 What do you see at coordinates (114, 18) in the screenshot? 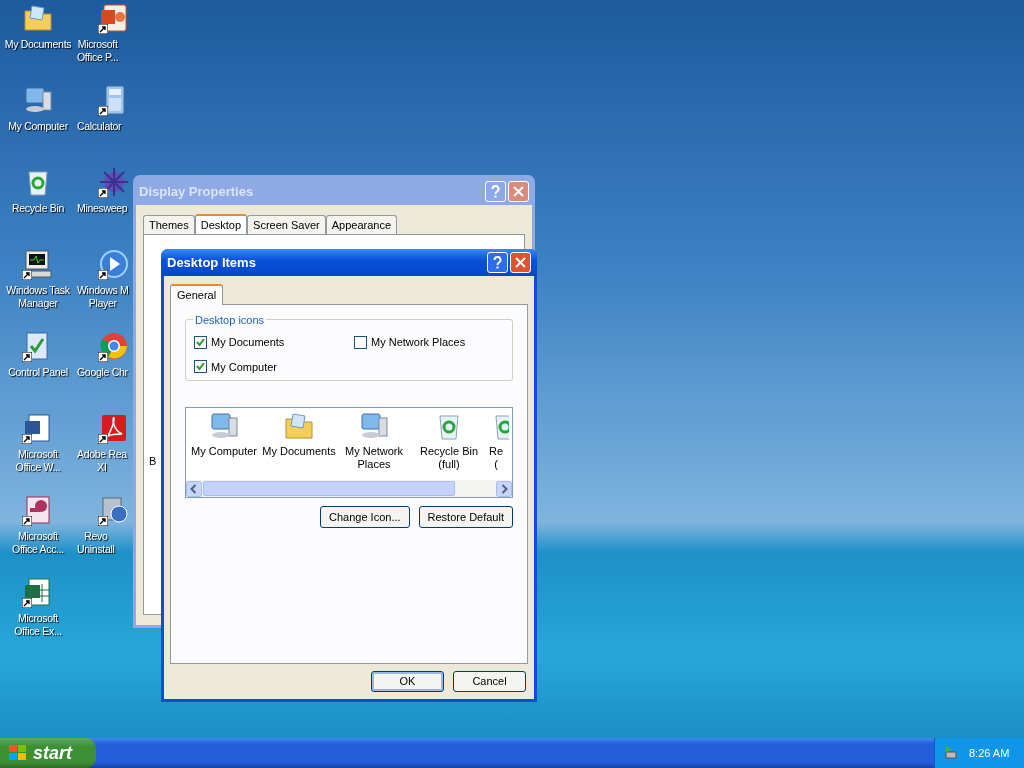
I see `presentation-icon` at bounding box center [114, 18].